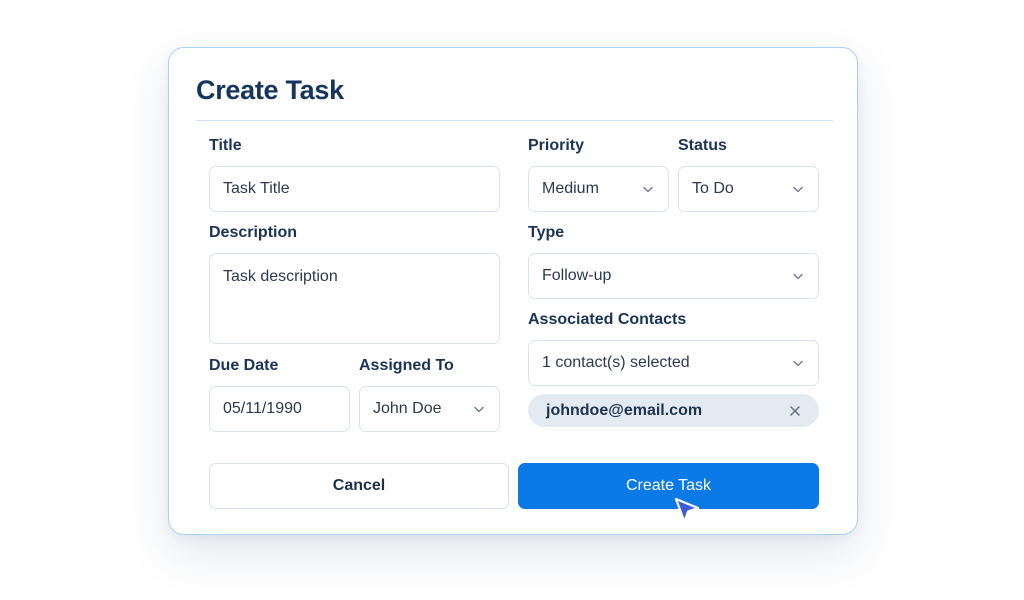 This screenshot has width=1024, height=600. Describe the element at coordinates (795, 411) in the screenshot. I see `close-icon` at that location.